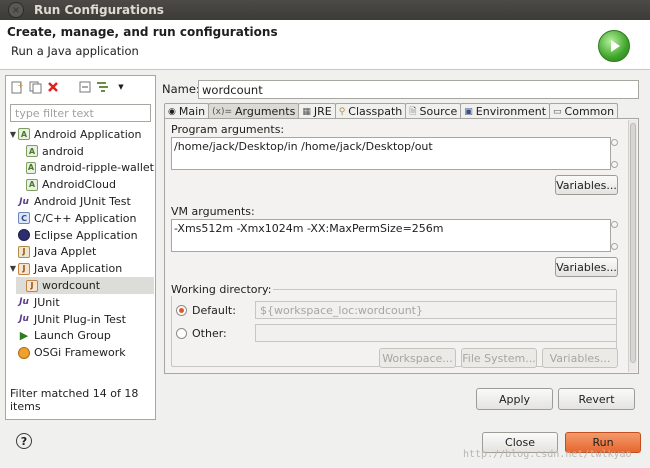 The height and width of the screenshot is (468, 650). I want to click on tree-item: OSGi Framework, so click(81, 352).